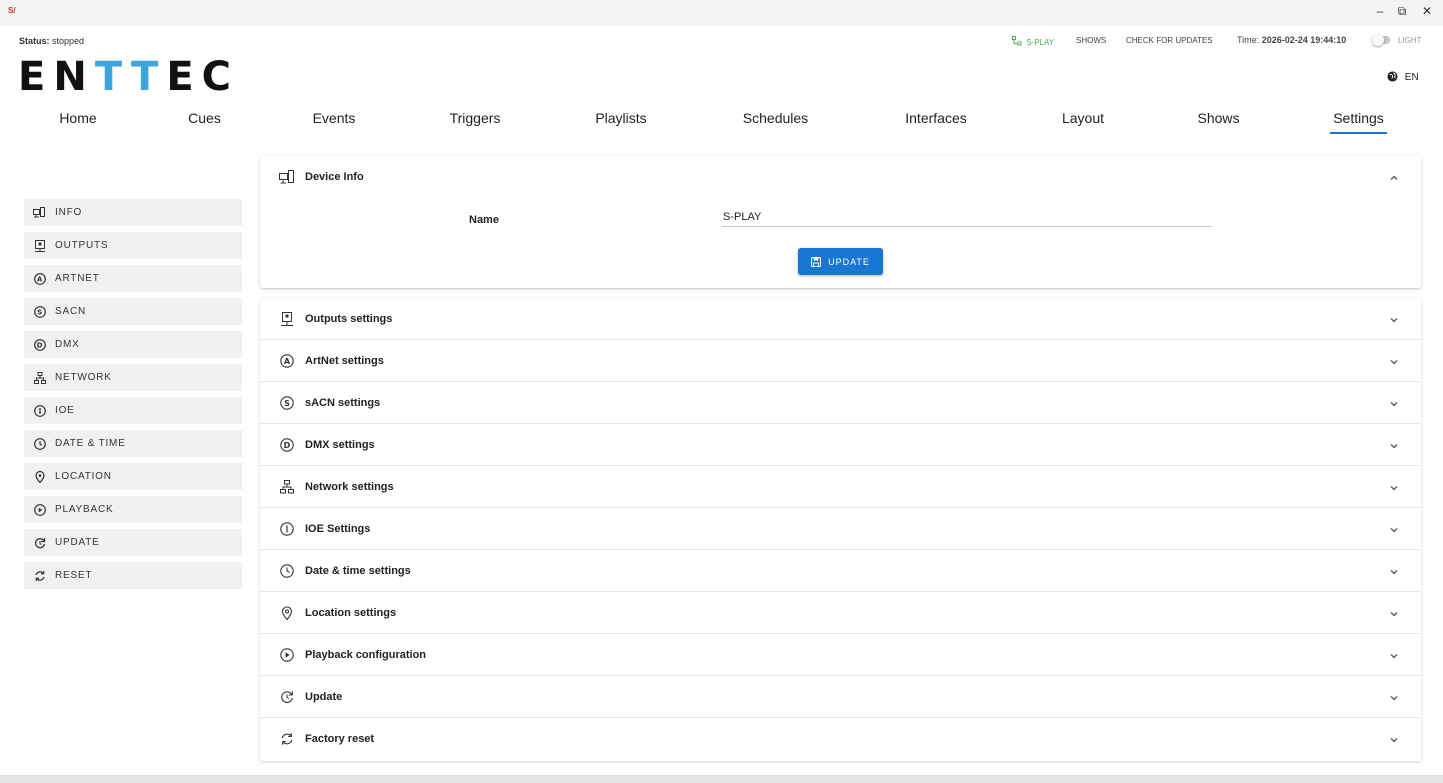 This screenshot has height=783, width=1443. I want to click on theme-toggle, so click(1381, 40).